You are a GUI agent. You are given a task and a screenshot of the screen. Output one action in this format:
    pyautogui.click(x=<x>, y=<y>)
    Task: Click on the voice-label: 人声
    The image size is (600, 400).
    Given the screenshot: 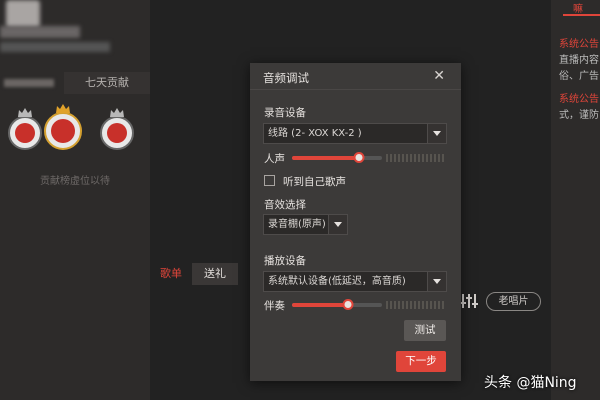 What is the action you would take?
    pyautogui.click(x=274, y=159)
    